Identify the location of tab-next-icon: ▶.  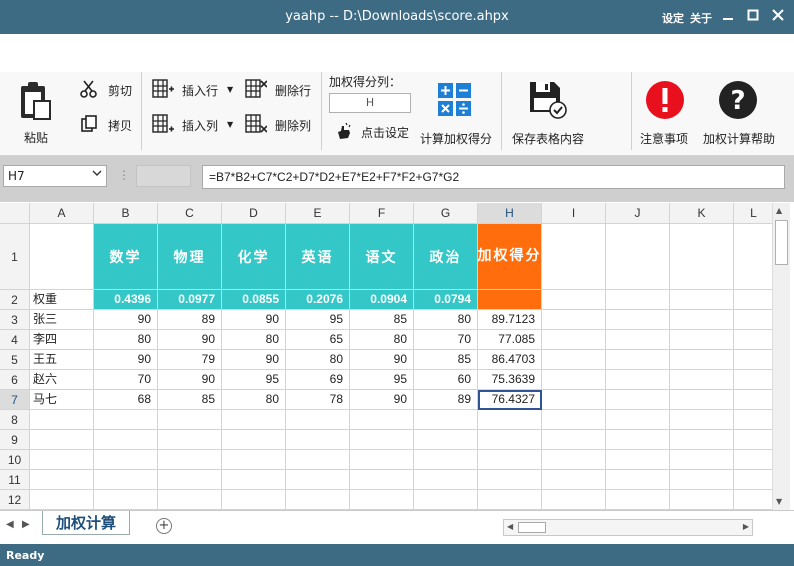
(26, 524).